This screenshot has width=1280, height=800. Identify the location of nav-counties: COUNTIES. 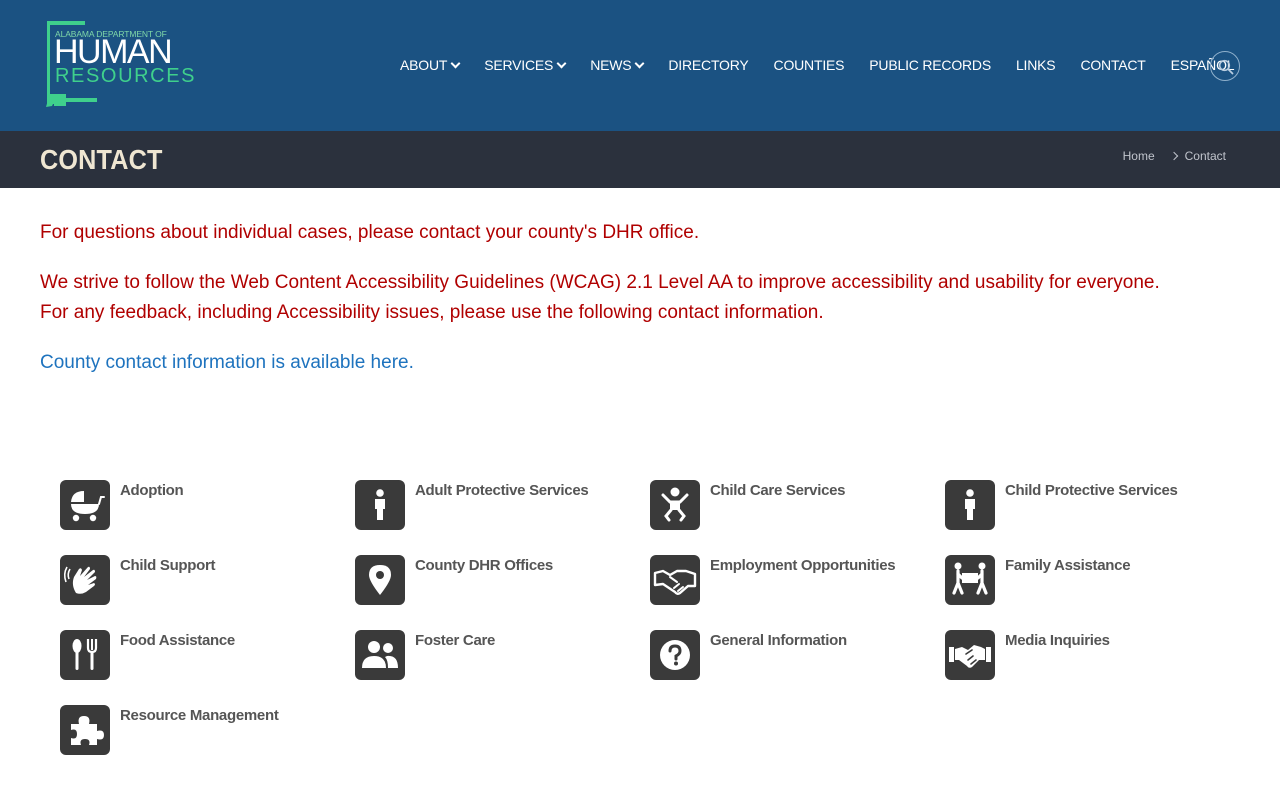
(809, 65).